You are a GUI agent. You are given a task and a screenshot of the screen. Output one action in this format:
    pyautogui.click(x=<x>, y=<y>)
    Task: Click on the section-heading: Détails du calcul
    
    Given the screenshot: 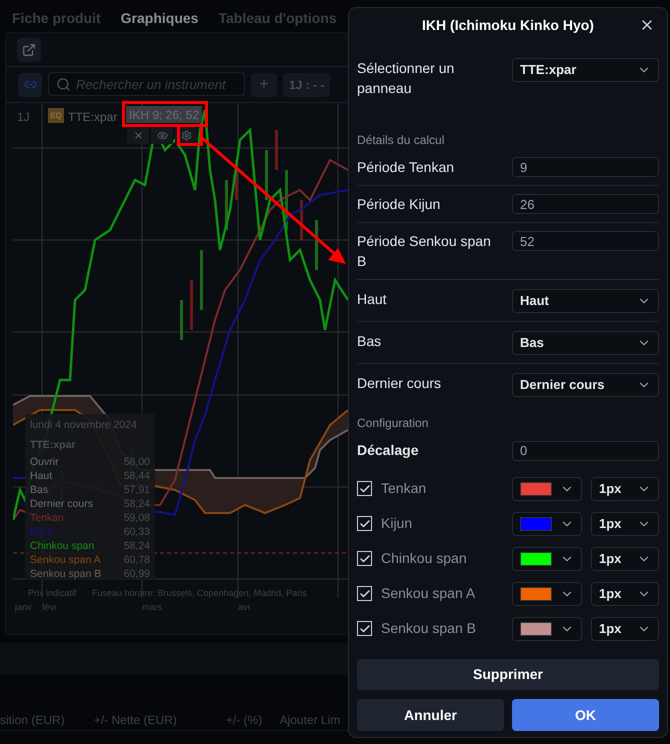 What is the action you would take?
    pyautogui.click(x=401, y=140)
    